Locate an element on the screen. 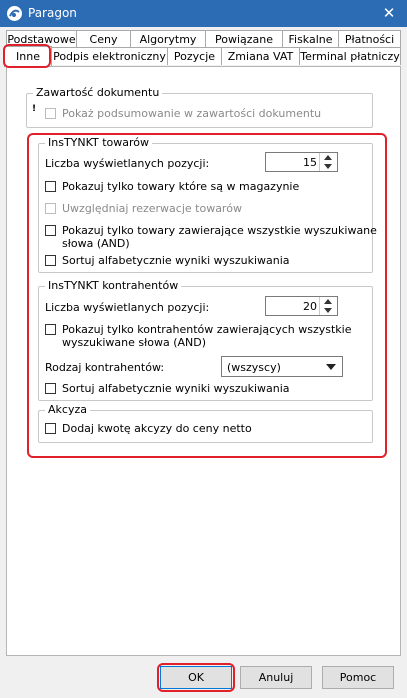 This screenshot has height=698, width=407. tab-inne: Inne is located at coordinates (28, 56).